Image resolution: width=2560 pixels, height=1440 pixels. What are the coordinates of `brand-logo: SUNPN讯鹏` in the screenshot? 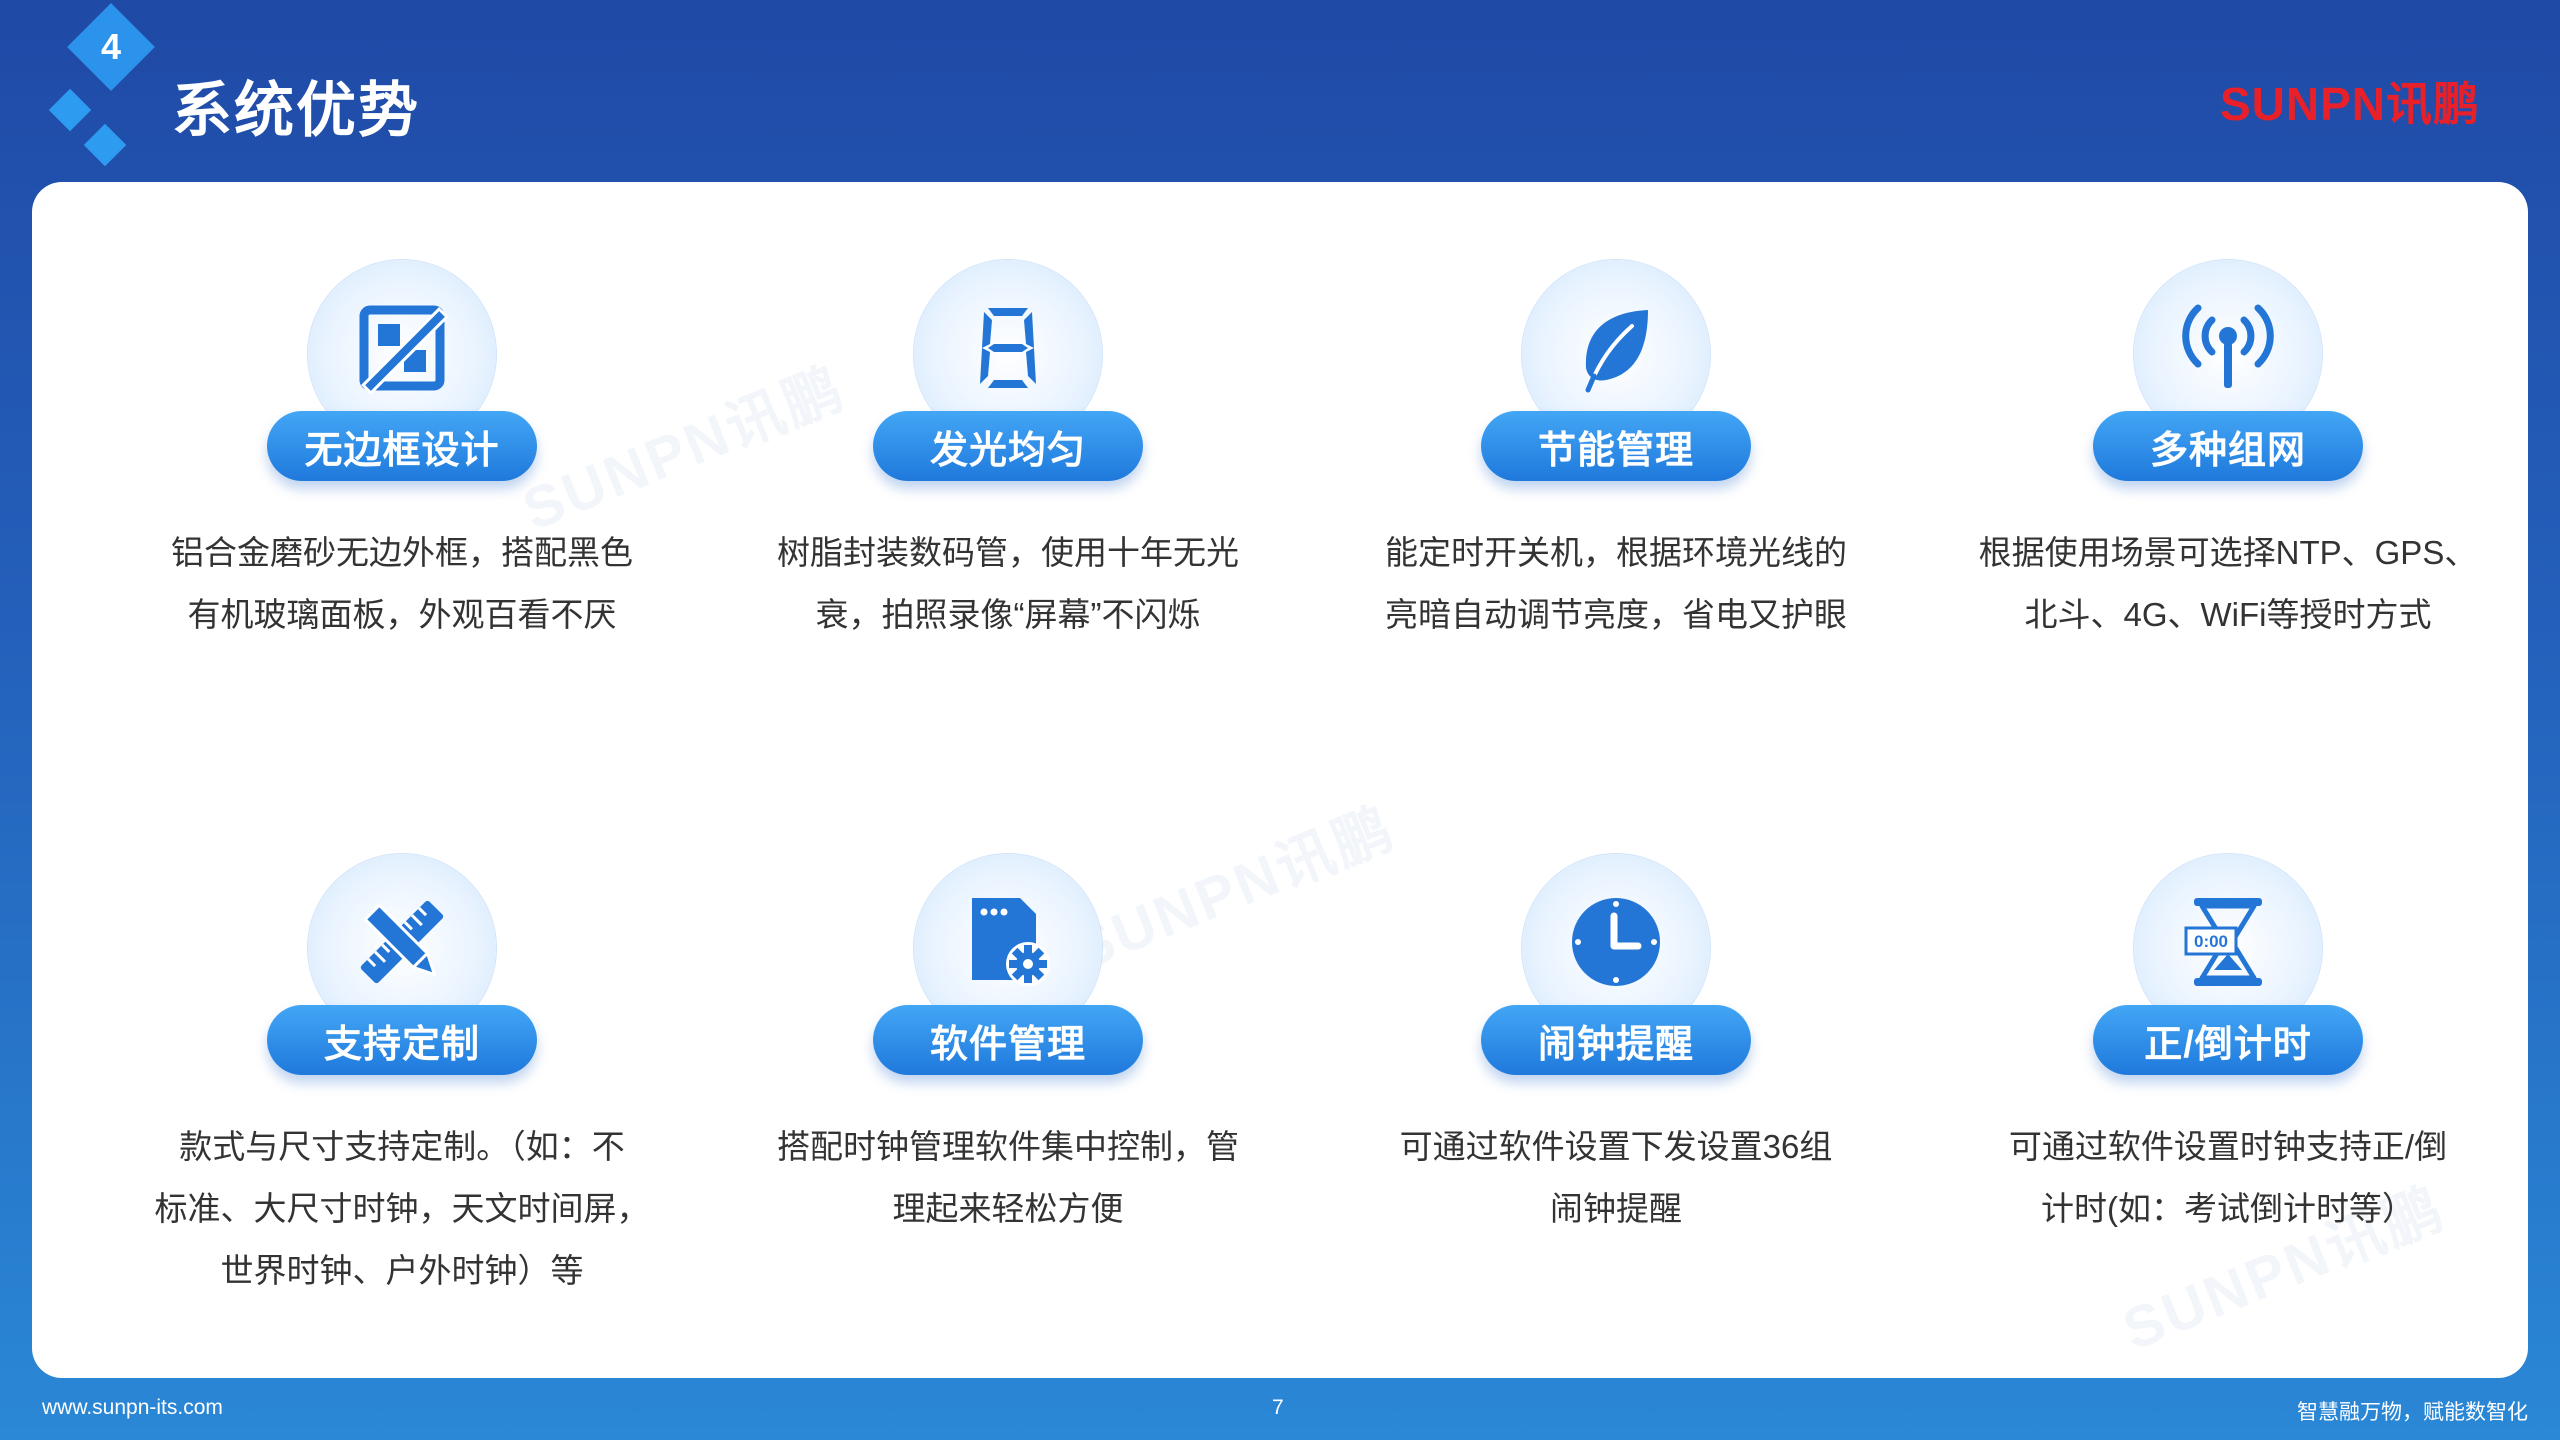 It's located at (2349, 104).